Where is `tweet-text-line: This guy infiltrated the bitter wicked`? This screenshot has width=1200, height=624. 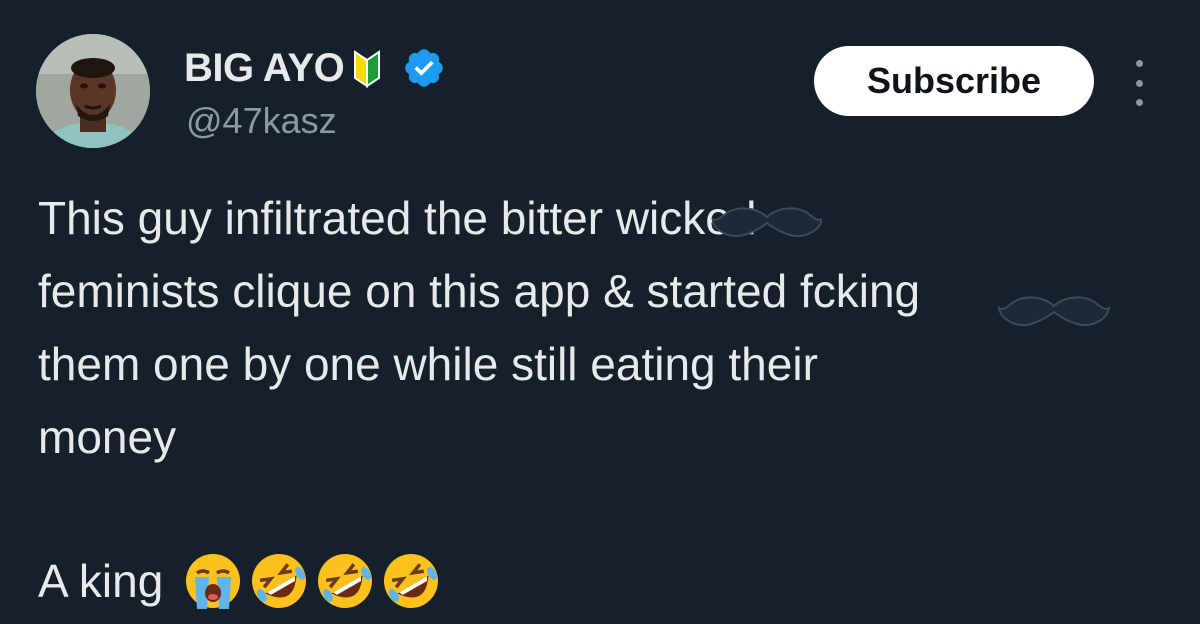
tweet-text-line: This guy infiltrated the bitter wicked is located at coordinates (397, 218).